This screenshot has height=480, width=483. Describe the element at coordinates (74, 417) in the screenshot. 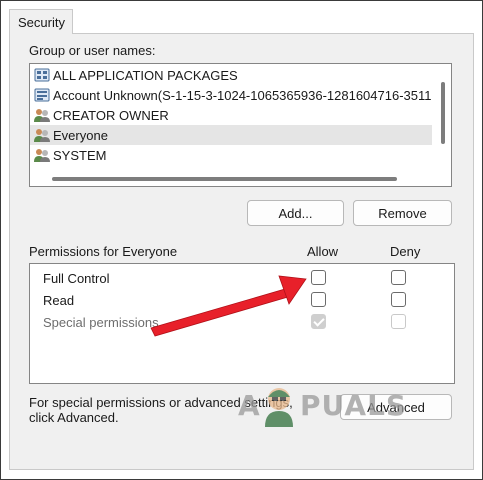

I see `advanced-note-line2: click Advanced.` at that location.